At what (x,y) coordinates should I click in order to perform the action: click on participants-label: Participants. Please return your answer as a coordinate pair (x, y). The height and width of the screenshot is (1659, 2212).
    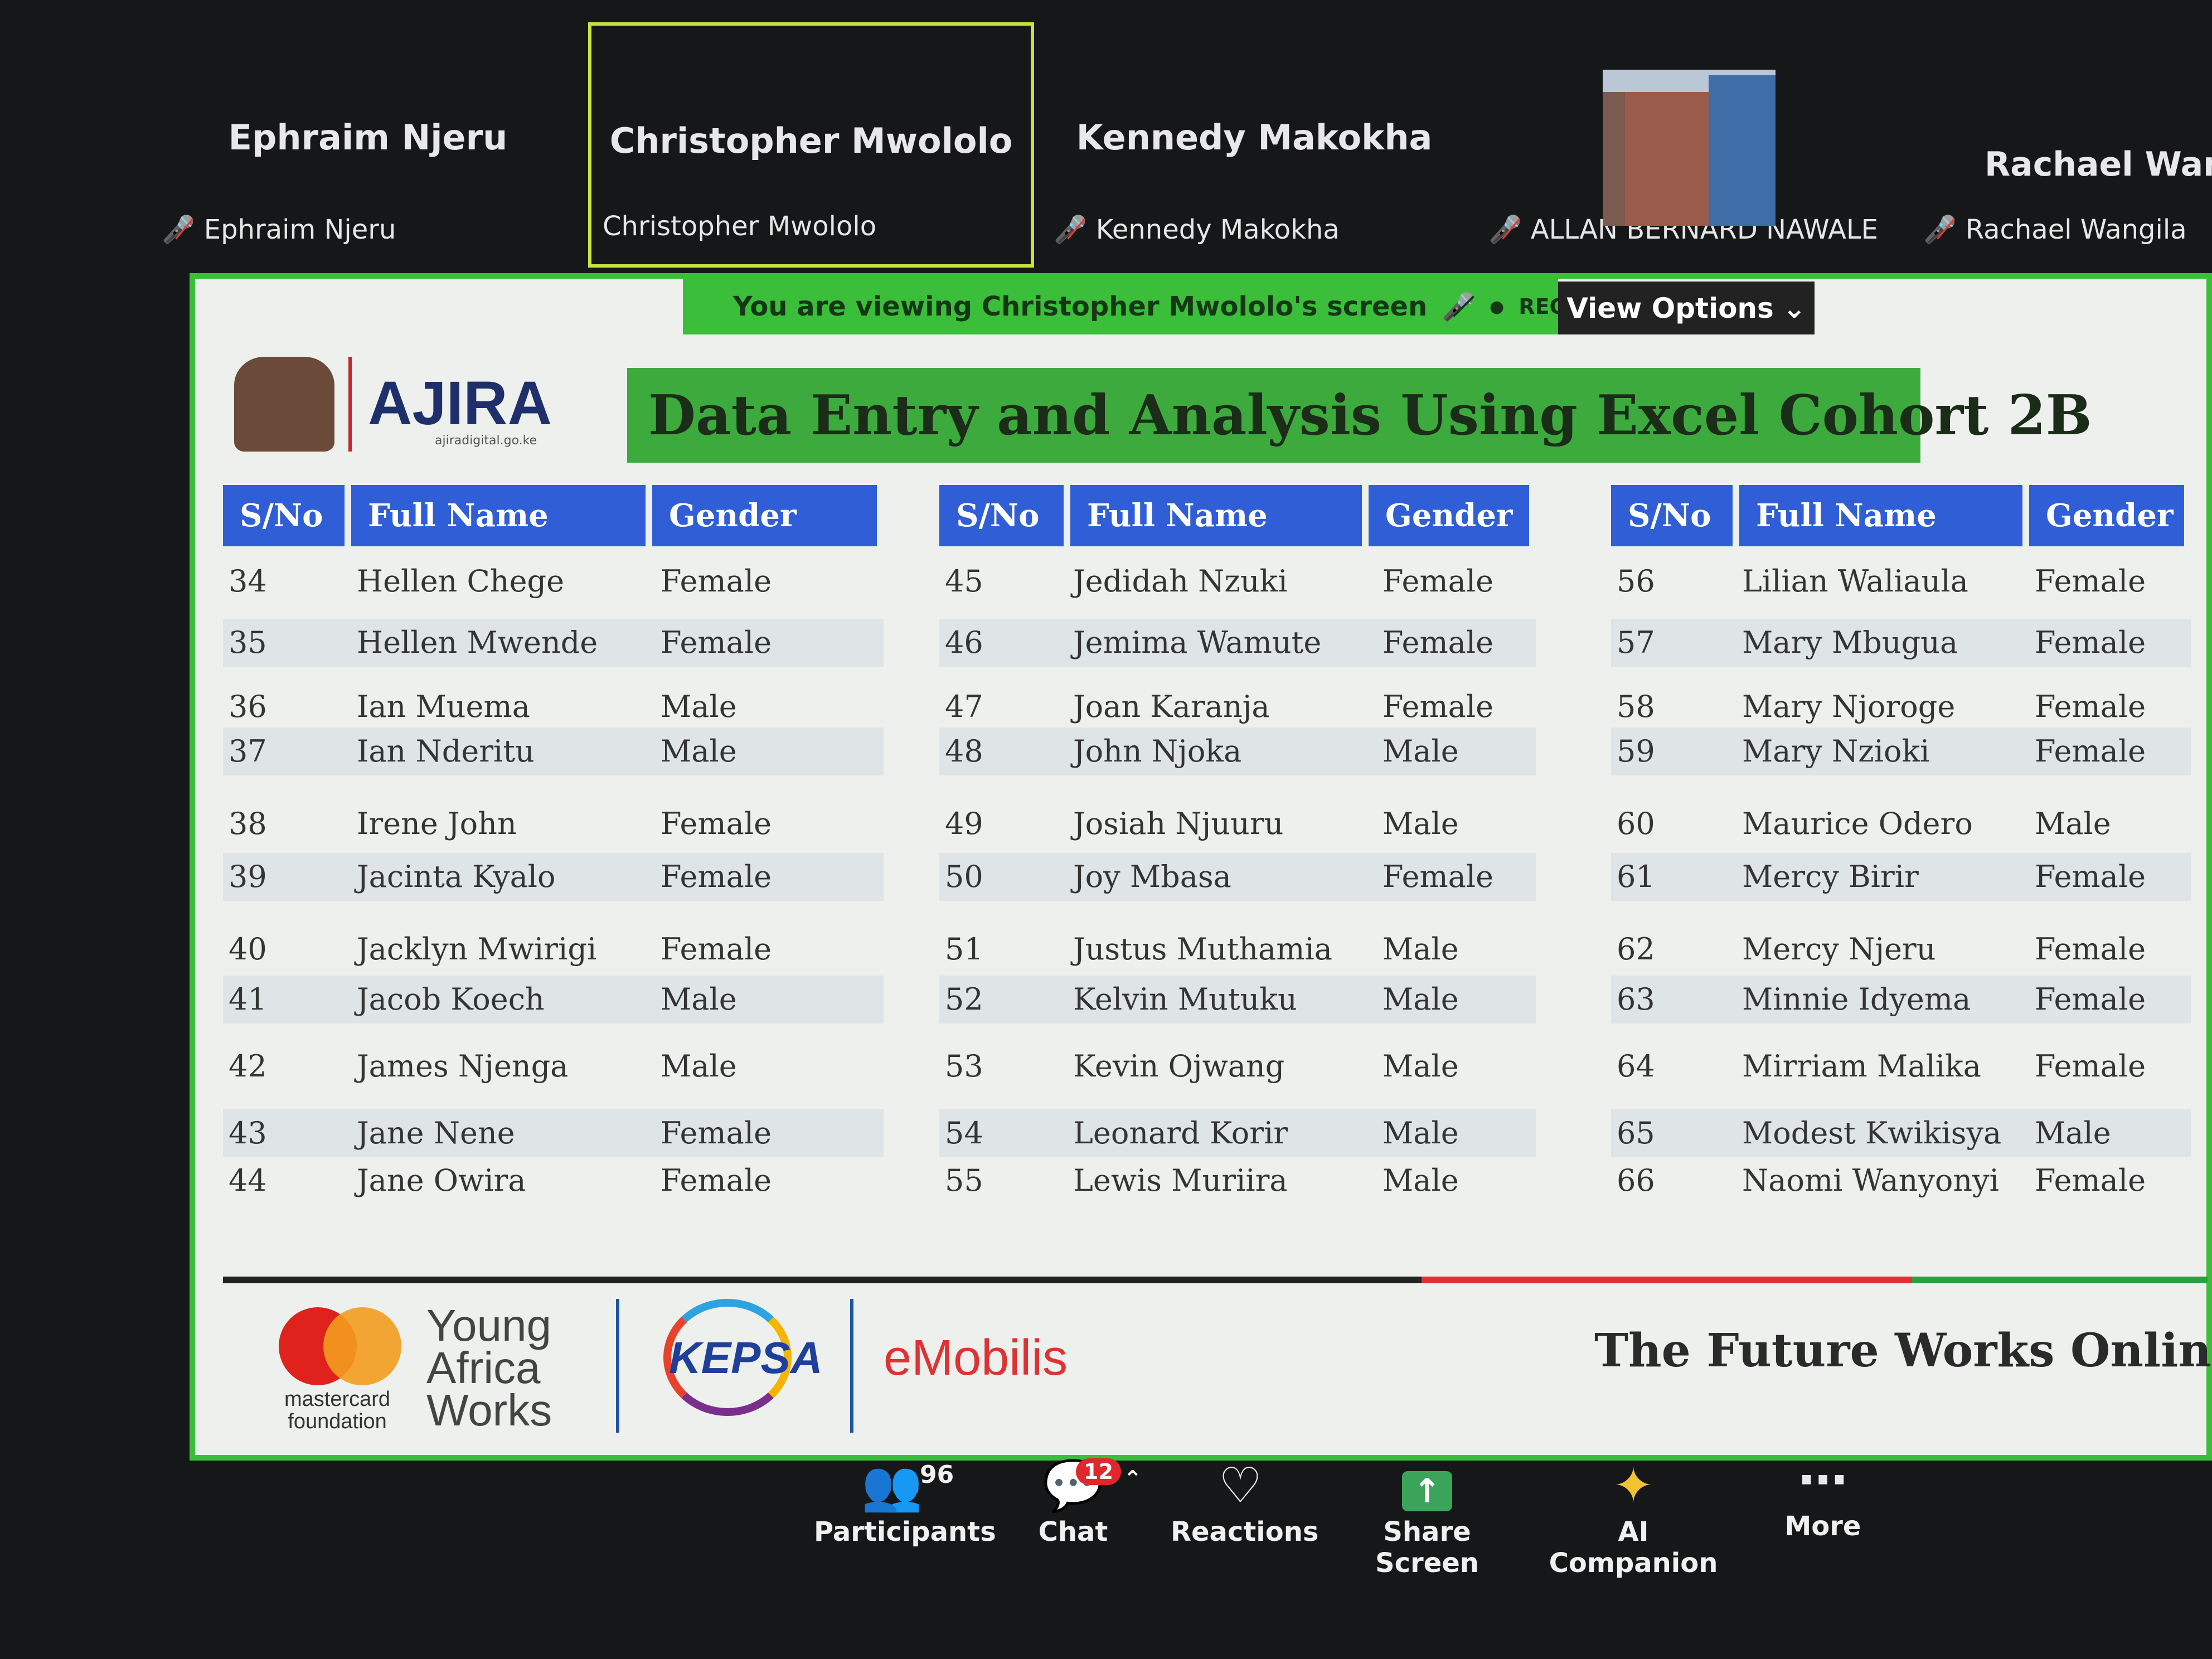
    Looking at the image, I should click on (905, 1532).